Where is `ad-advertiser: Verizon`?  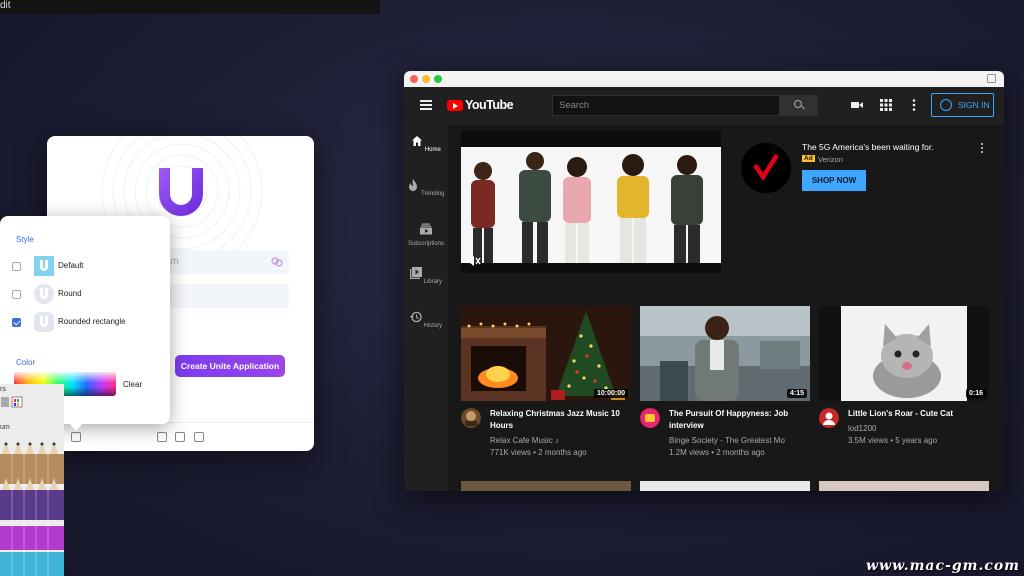 ad-advertiser: Verizon is located at coordinates (831, 159).